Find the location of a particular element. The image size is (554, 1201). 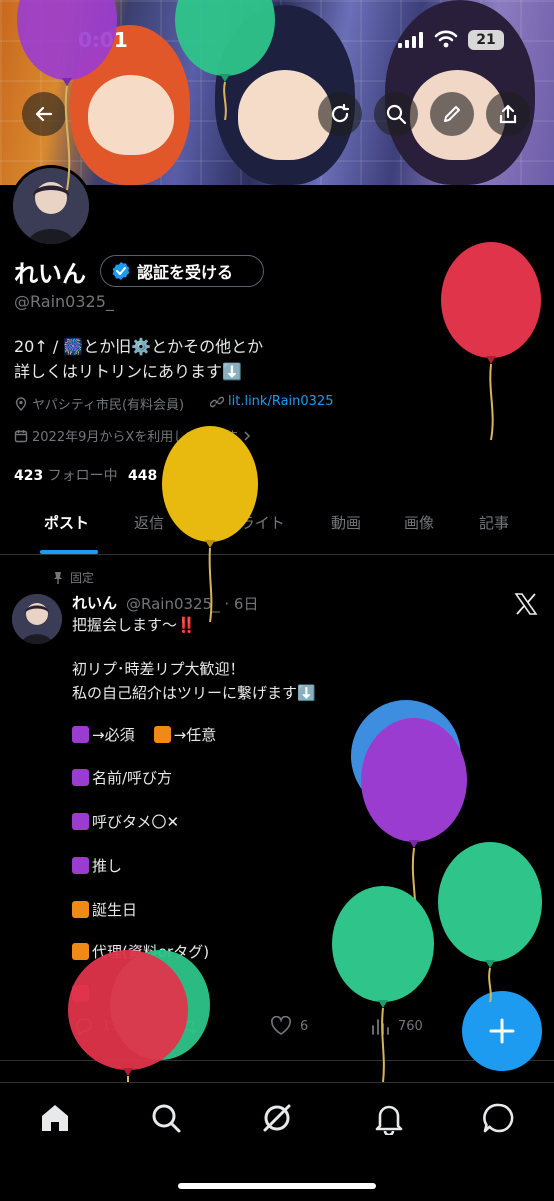

pinned-indicator: 固定 is located at coordinates (73, 577).